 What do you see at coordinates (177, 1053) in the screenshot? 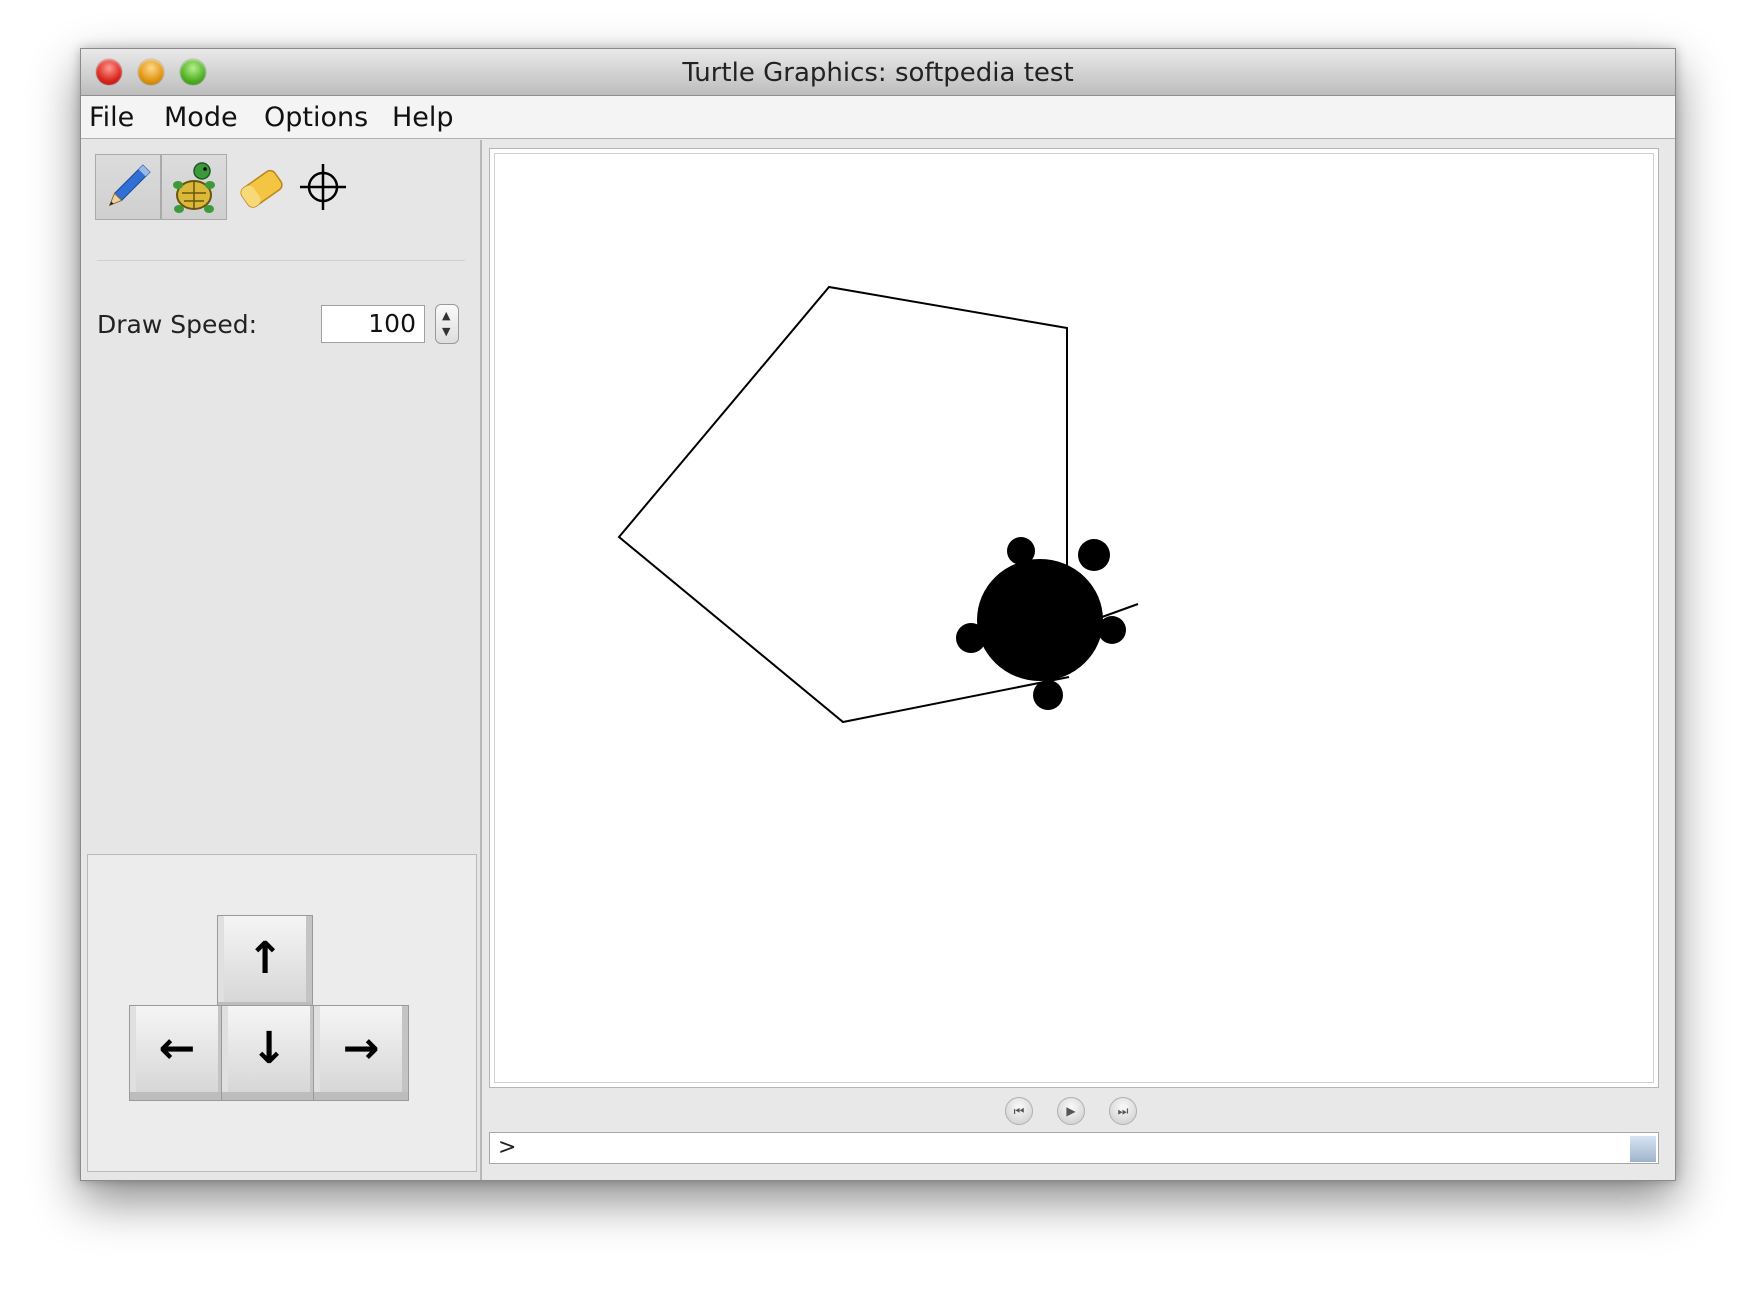
I see `move-left-key: ←` at bounding box center [177, 1053].